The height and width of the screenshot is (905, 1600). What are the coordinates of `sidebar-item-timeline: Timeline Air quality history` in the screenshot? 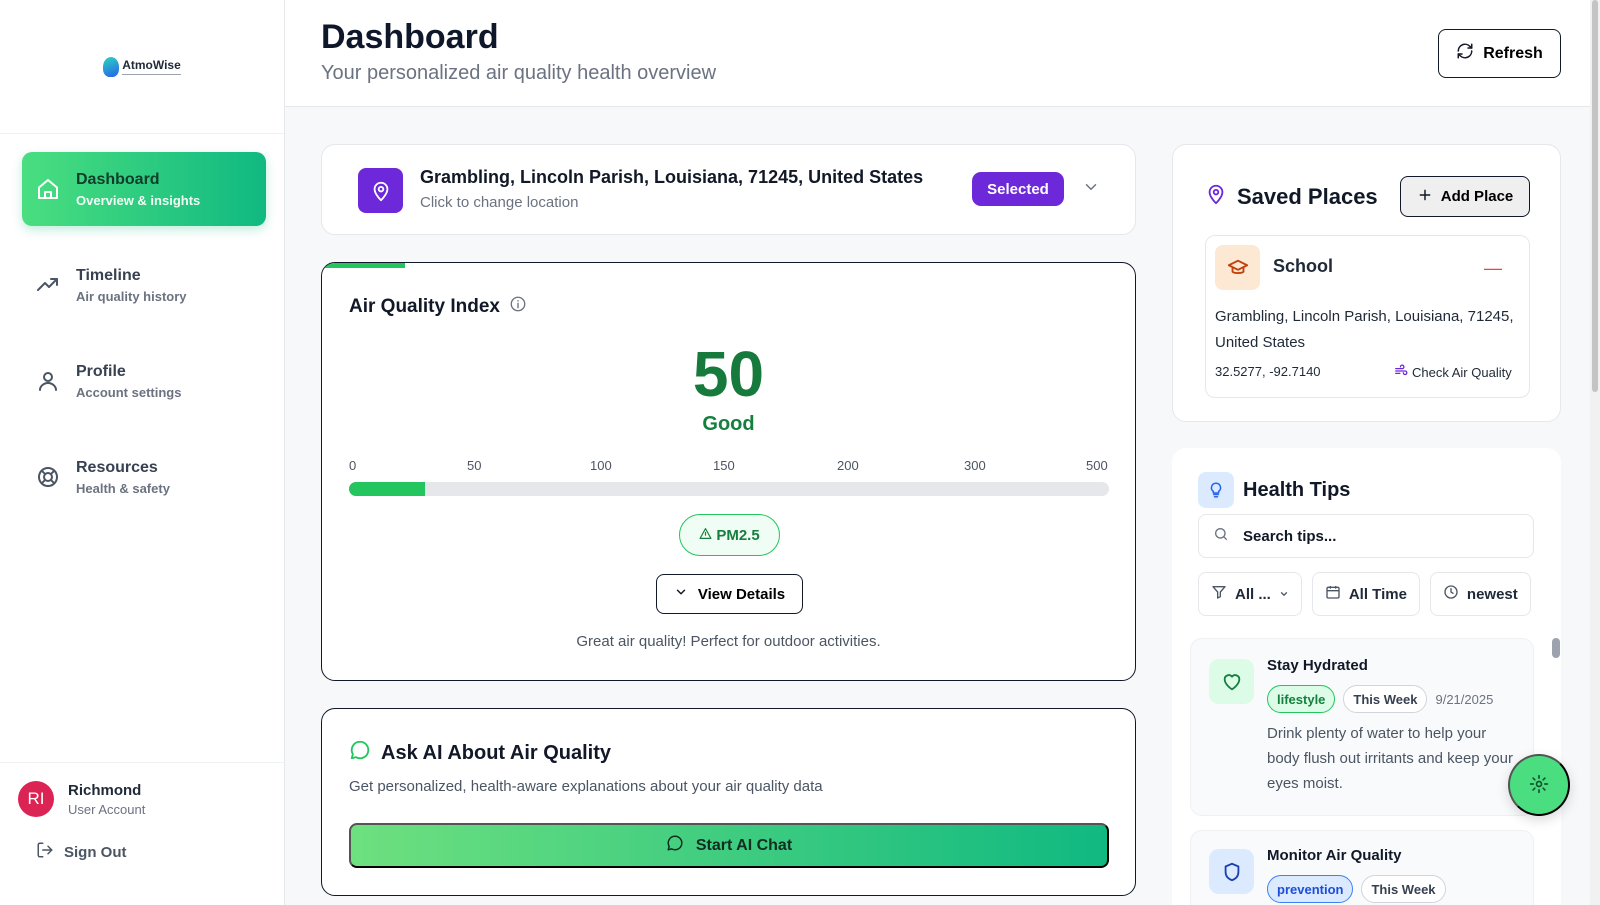 It's located at (144, 285).